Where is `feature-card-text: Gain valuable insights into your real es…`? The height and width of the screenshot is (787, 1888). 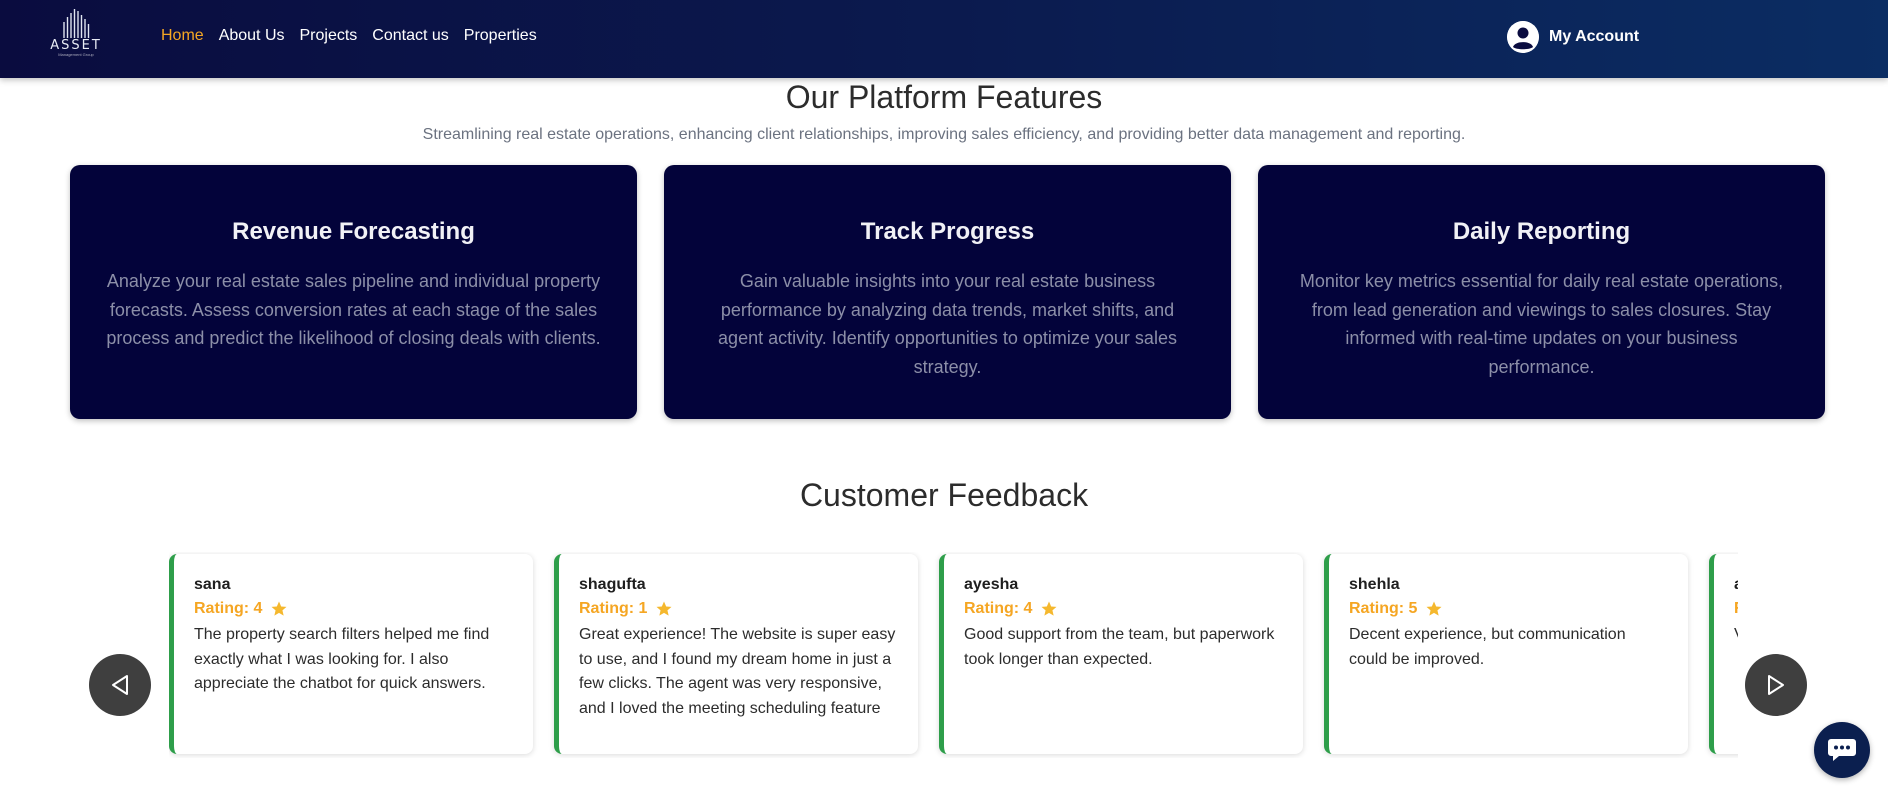
feature-card-text: Gain valuable insights into your real es… is located at coordinates (947, 324).